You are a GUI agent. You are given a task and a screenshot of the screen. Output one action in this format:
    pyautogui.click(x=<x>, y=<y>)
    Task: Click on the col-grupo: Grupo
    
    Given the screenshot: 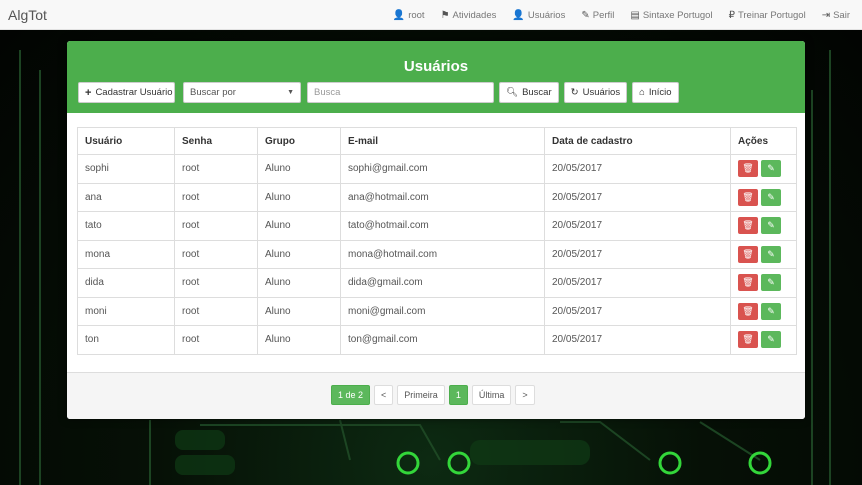 What is the action you would take?
    pyautogui.click(x=299, y=141)
    